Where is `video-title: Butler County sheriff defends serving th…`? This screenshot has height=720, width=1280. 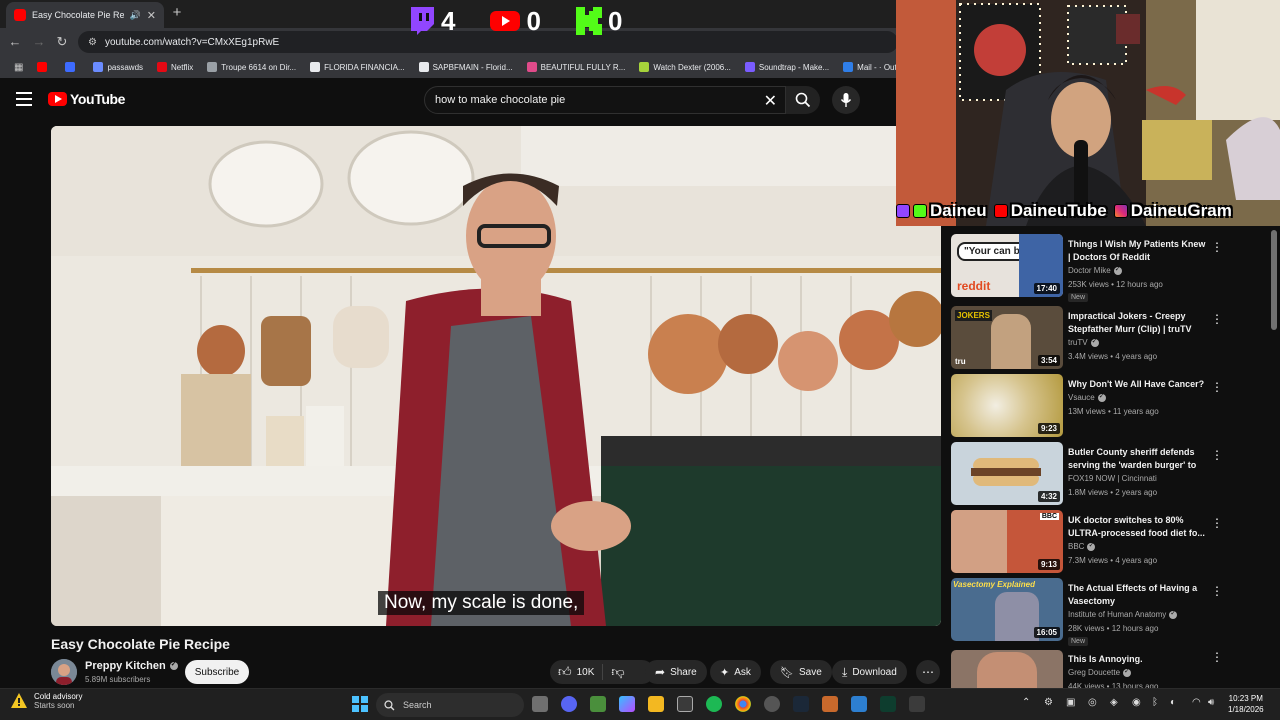 video-title: Butler County sheriff defends serving th… is located at coordinates (1137, 459).